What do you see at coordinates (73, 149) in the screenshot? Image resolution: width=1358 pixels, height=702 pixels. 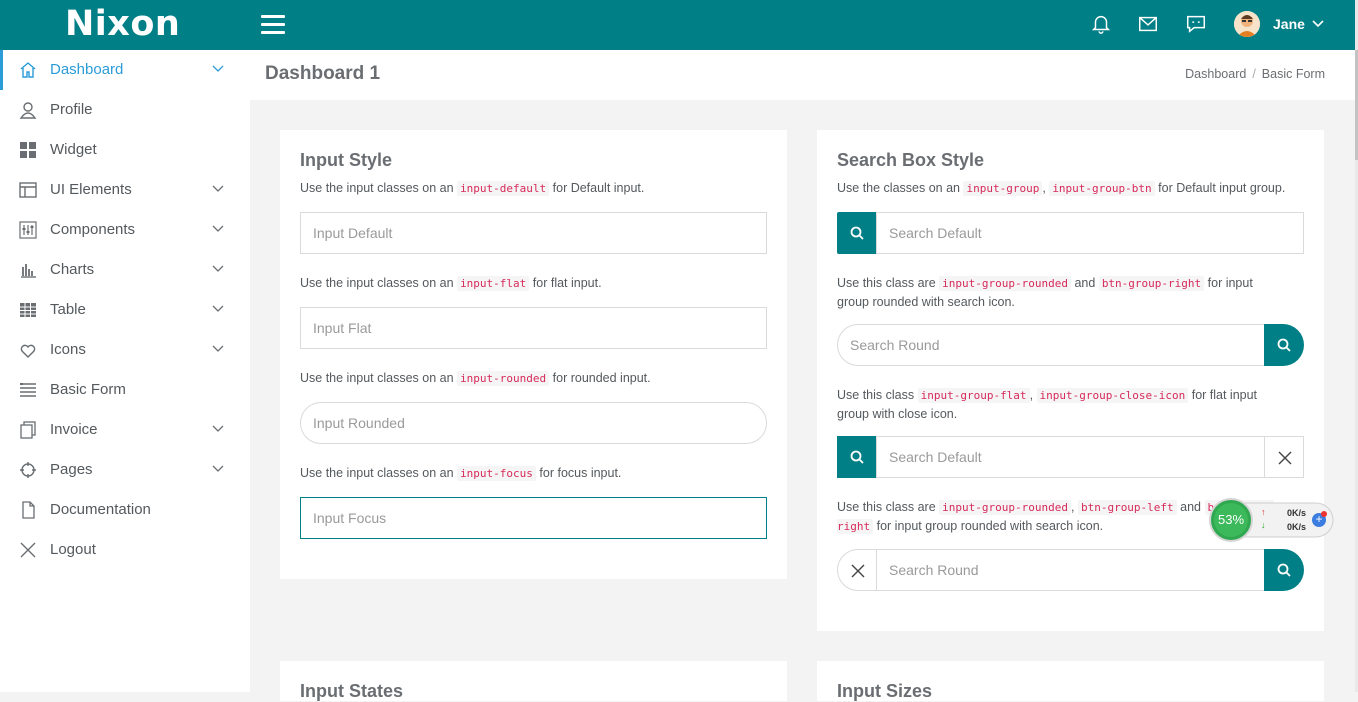 I see `sidebar-item-label: Widget` at bounding box center [73, 149].